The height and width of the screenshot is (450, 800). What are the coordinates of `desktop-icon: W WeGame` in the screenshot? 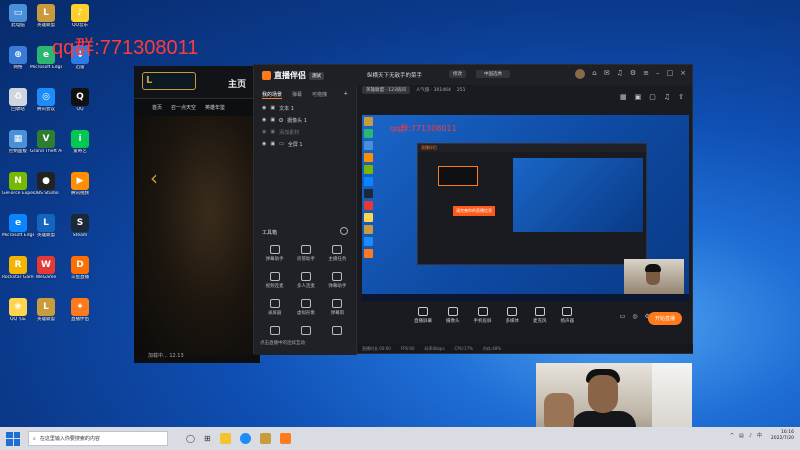 It's located at (46, 268).